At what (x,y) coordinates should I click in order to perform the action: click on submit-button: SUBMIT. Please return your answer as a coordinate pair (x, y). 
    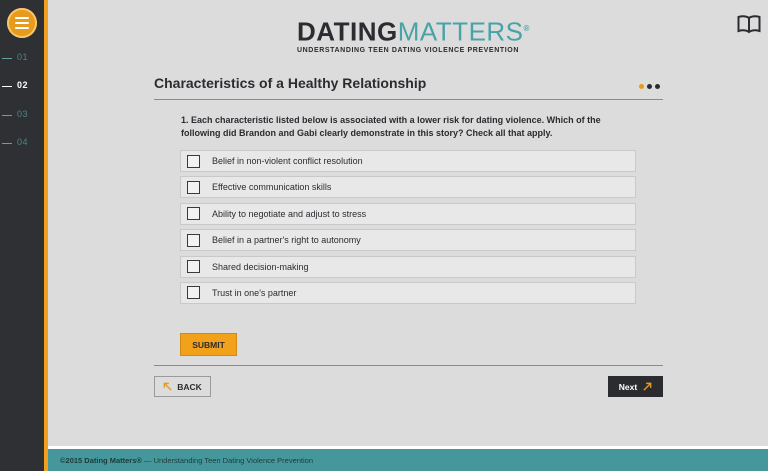
    Looking at the image, I should click on (208, 344).